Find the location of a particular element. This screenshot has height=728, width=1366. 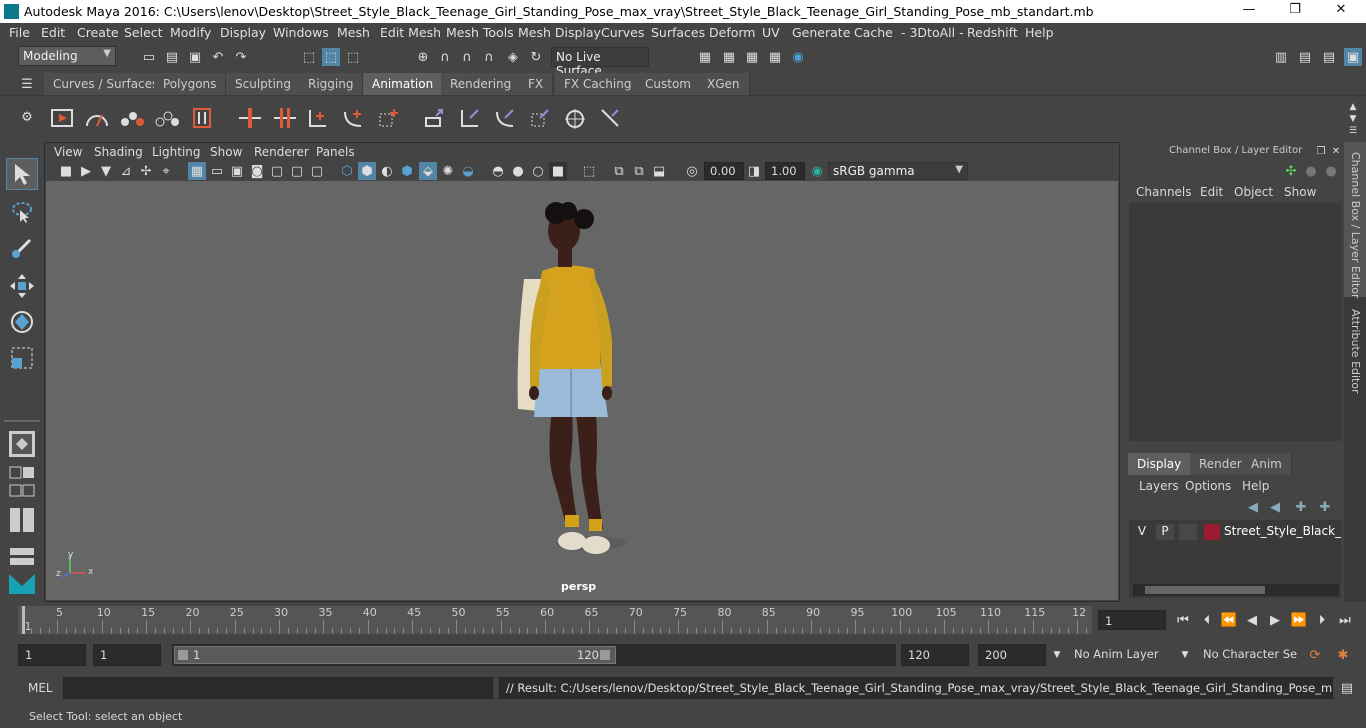

layer-tab-anim: Anim is located at coordinates (1267, 464).